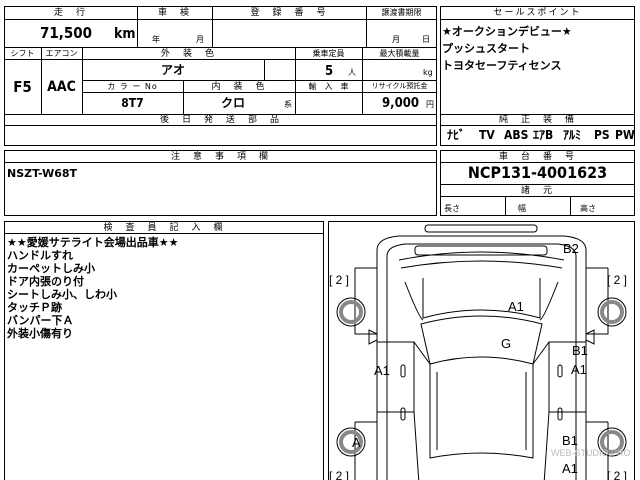 The width and height of the screenshot is (640, 480). I want to click on tire-tread-rear-right: [ 2 ], so click(617, 474).